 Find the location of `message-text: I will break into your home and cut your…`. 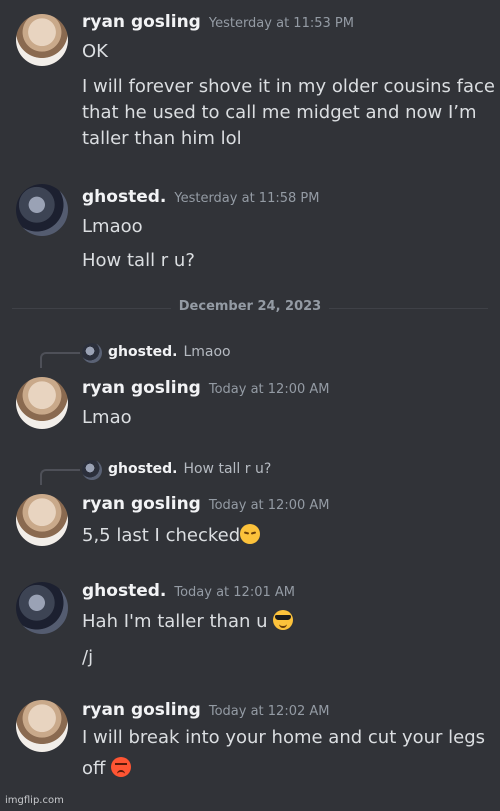

message-text: I will break into your home and cut your… is located at coordinates (284, 737).